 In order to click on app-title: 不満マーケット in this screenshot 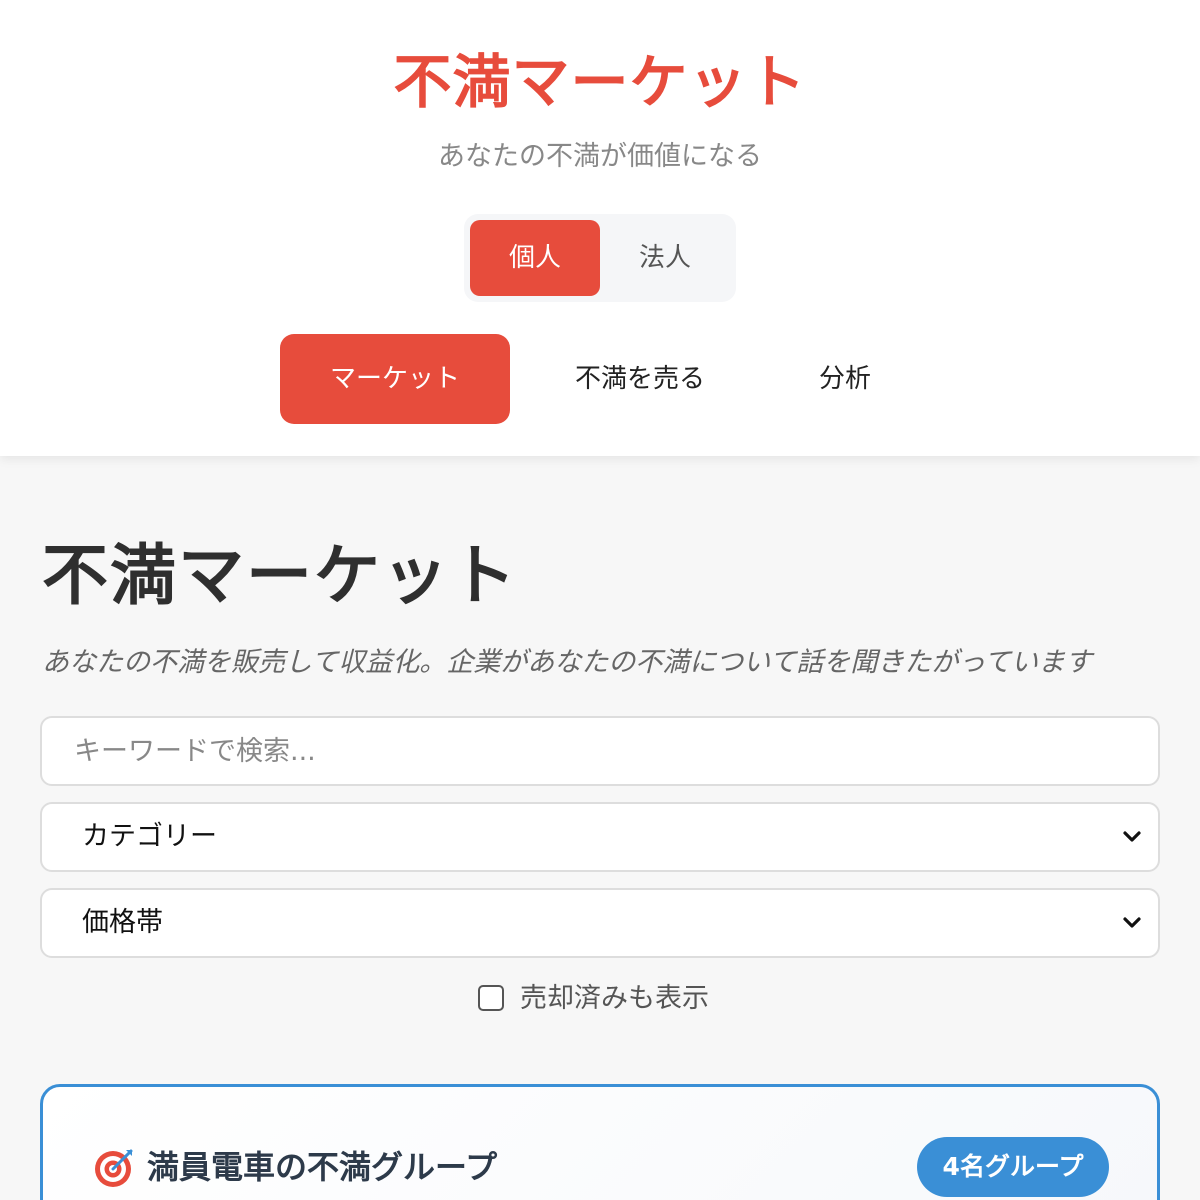, I will do `click(600, 82)`.